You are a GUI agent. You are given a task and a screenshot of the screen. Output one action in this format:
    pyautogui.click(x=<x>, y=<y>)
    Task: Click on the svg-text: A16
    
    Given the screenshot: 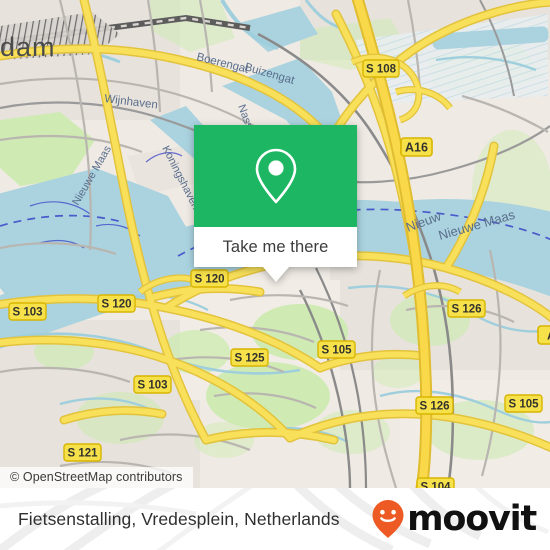 What is the action you would take?
    pyautogui.click(x=416, y=147)
    